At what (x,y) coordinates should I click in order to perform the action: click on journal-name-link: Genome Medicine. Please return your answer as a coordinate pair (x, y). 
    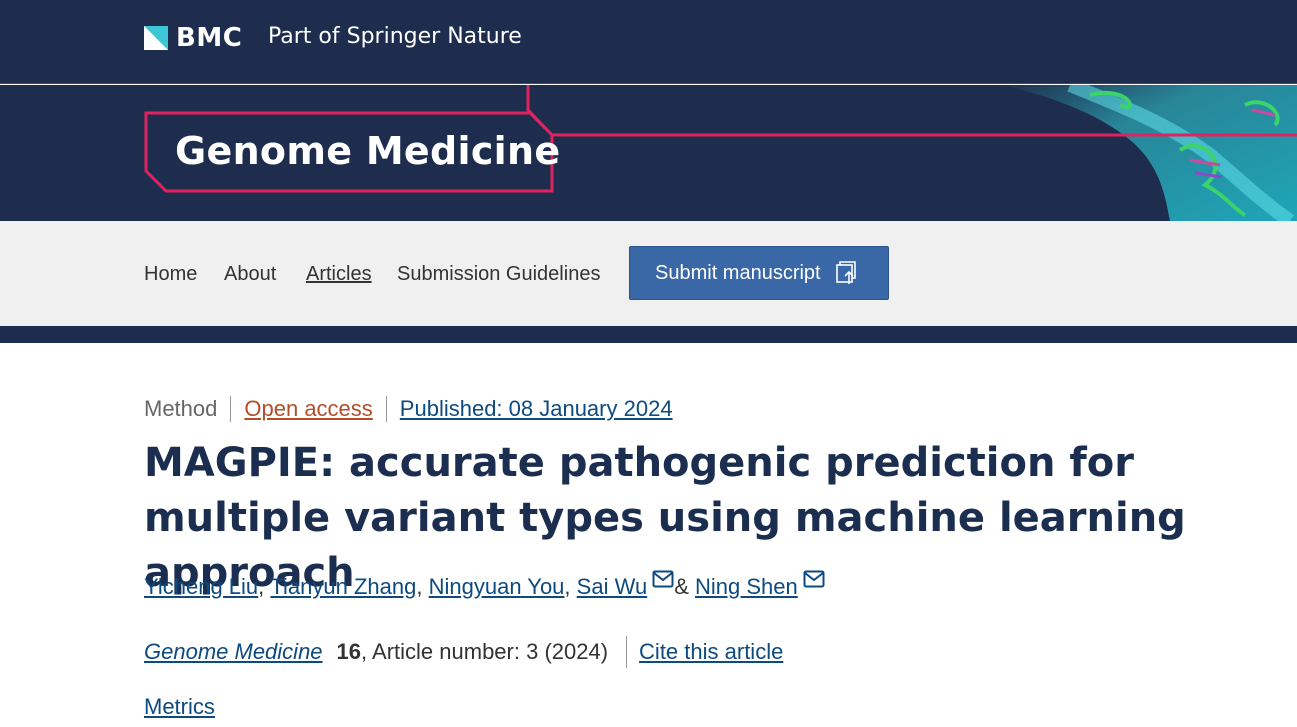
    Looking at the image, I should click on (233, 652).